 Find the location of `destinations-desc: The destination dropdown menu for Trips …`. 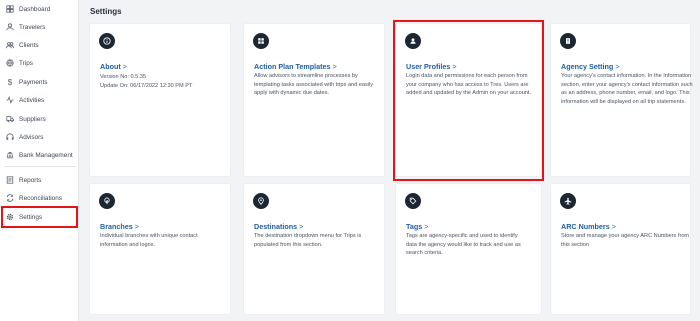

destinations-desc: The destination dropdown menu for Trips … is located at coordinates (308, 240).